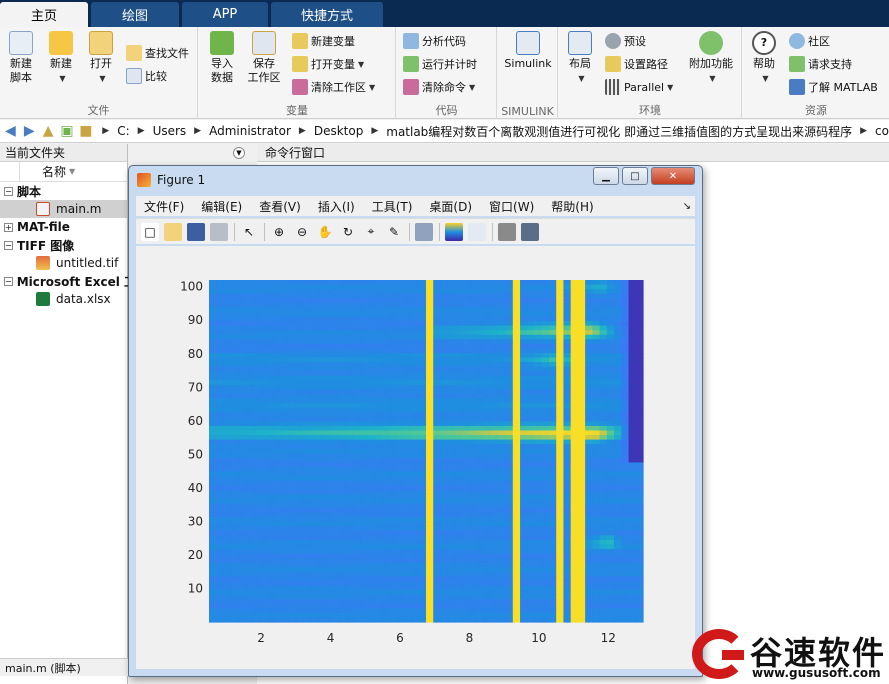 The image size is (889, 684). What do you see at coordinates (764, 58) in the screenshot?
I see `help-button: ? 帮助 ▼` at bounding box center [764, 58].